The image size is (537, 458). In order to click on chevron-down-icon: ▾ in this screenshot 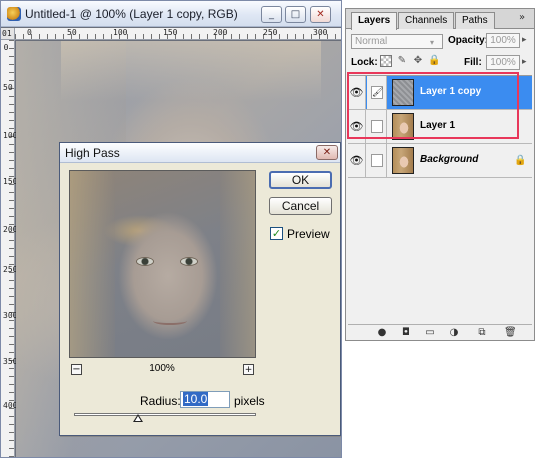, I will do `click(432, 42)`.